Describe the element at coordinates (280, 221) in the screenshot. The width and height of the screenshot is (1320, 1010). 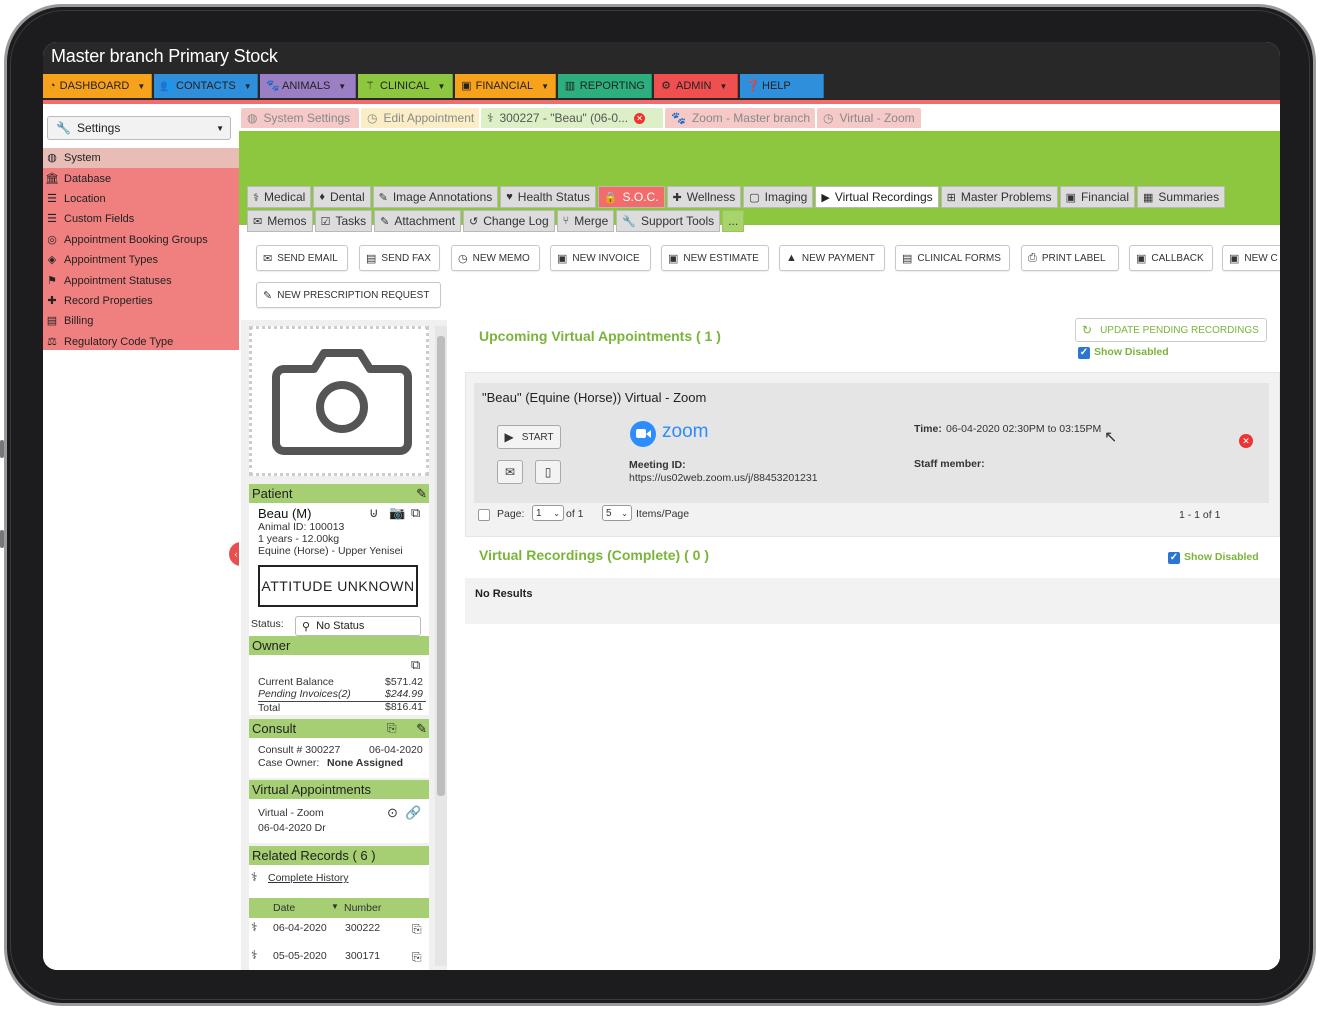
I see `tab-memos: ✉ Memos` at that location.